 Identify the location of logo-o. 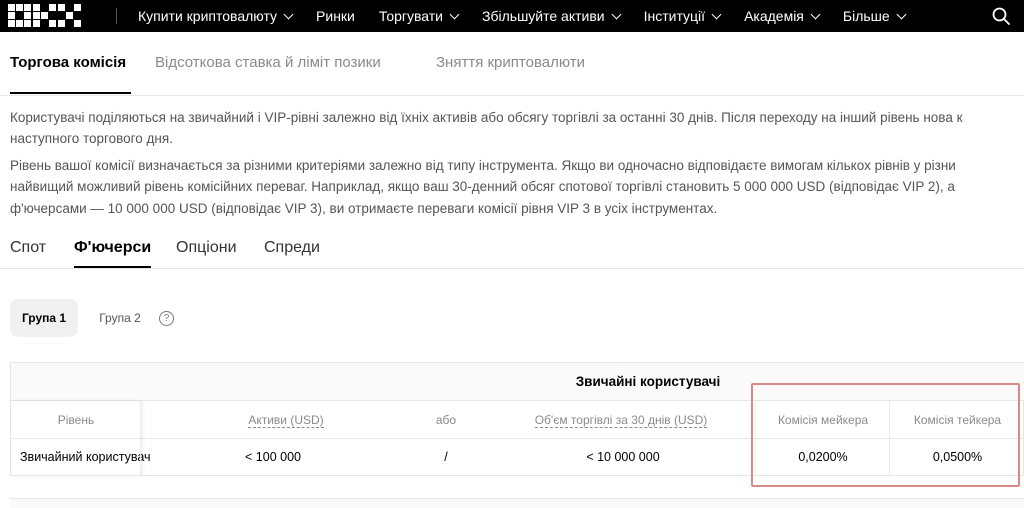
(19, 16).